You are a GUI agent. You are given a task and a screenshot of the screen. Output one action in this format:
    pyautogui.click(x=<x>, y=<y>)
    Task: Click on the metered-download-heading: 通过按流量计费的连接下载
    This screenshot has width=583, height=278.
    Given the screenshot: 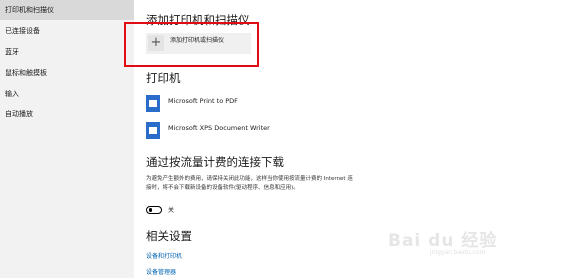 What is the action you would take?
    pyautogui.click(x=215, y=162)
    